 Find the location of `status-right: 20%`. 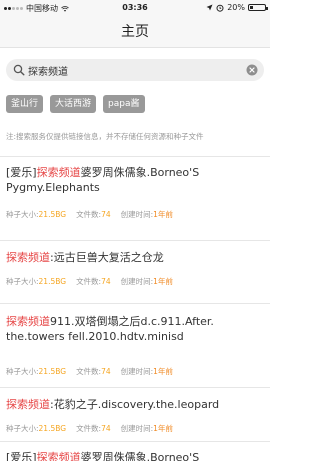

status-right: 20% is located at coordinates (237, 7).